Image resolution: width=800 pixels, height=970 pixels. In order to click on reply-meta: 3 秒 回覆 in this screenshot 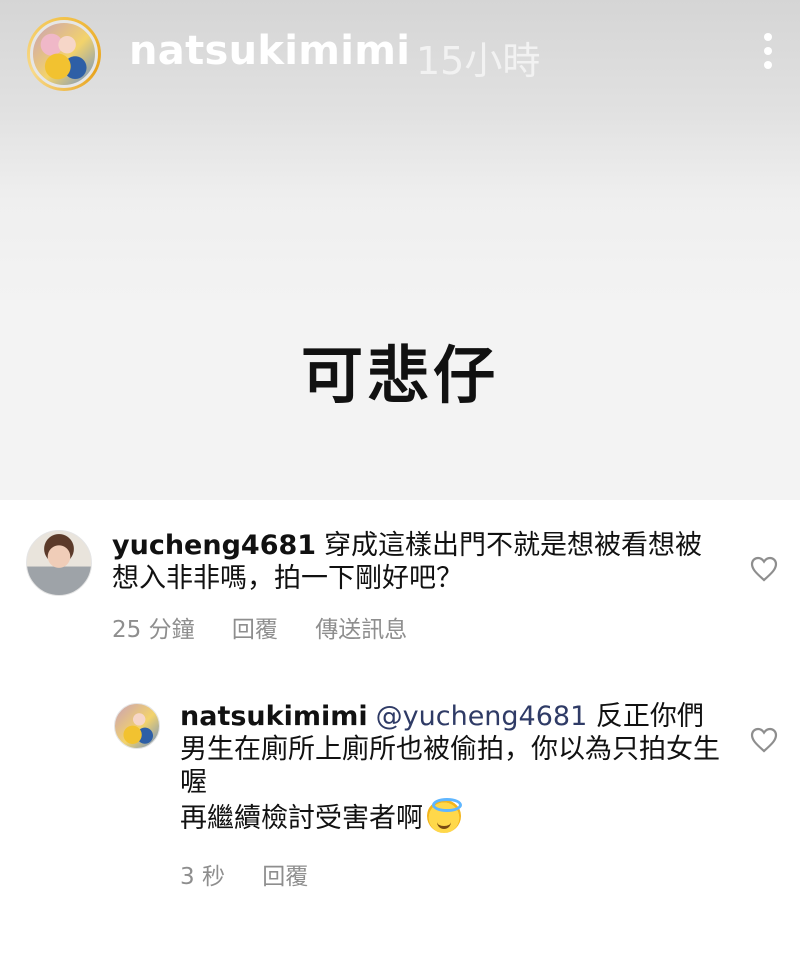, I will do `click(259, 874)`.